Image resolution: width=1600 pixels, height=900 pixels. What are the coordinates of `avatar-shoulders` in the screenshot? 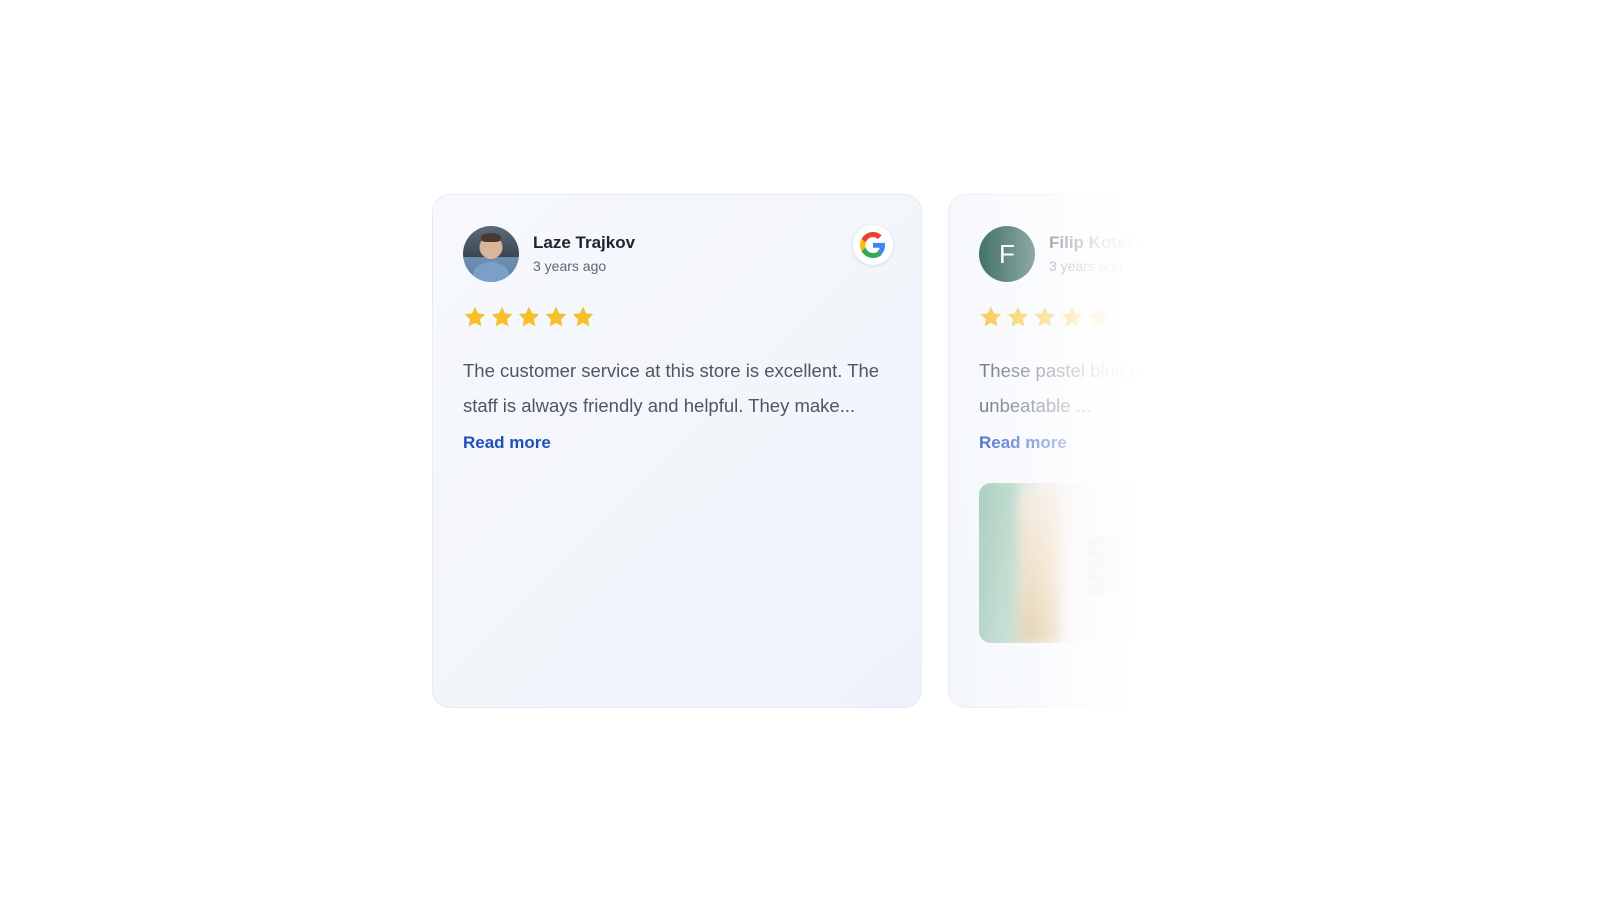 It's located at (491, 272).